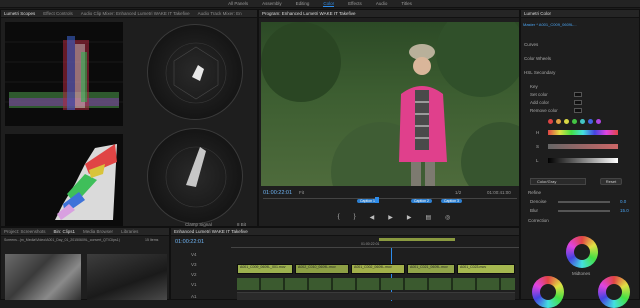 This screenshot has height=308, width=640. I want to click on timeline-timecode: 01:00:22:01, so click(189, 242).